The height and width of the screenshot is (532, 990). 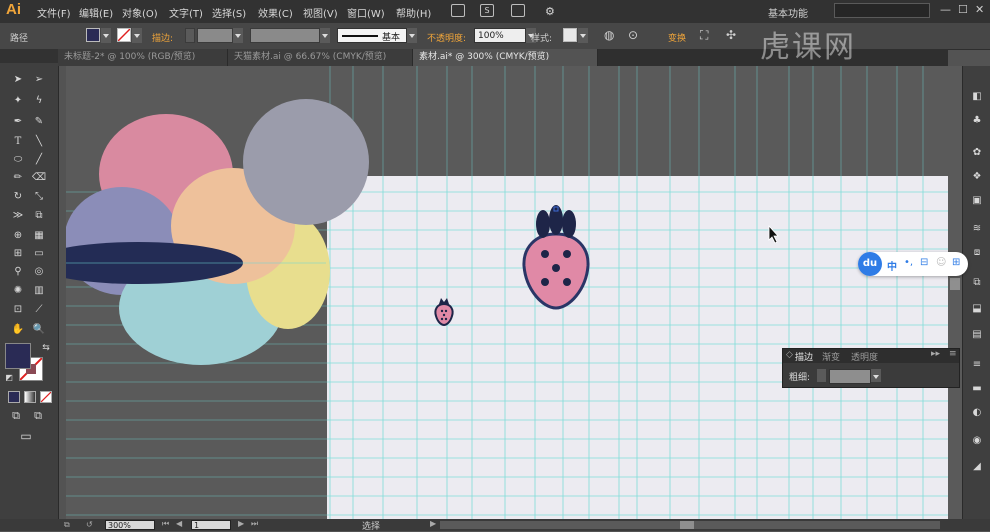 What do you see at coordinates (935, 354) in the screenshot?
I see `panel-expand-icon: ▸▸` at bounding box center [935, 354].